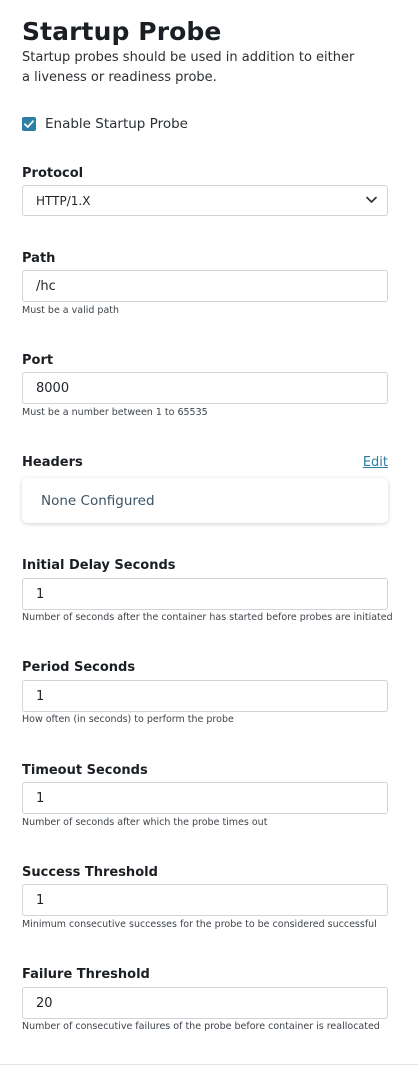 This screenshot has height=1067, width=418. What do you see at coordinates (116, 124) in the screenshot?
I see `enable-startup-probe-label: Enable Startup Probe` at bounding box center [116, 124].